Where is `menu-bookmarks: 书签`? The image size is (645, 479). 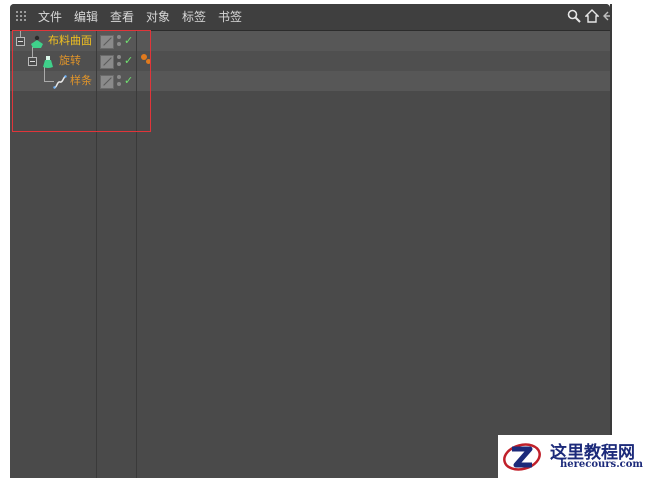 menu-bookmarks: 书签 is located at coordinates (230, 17).